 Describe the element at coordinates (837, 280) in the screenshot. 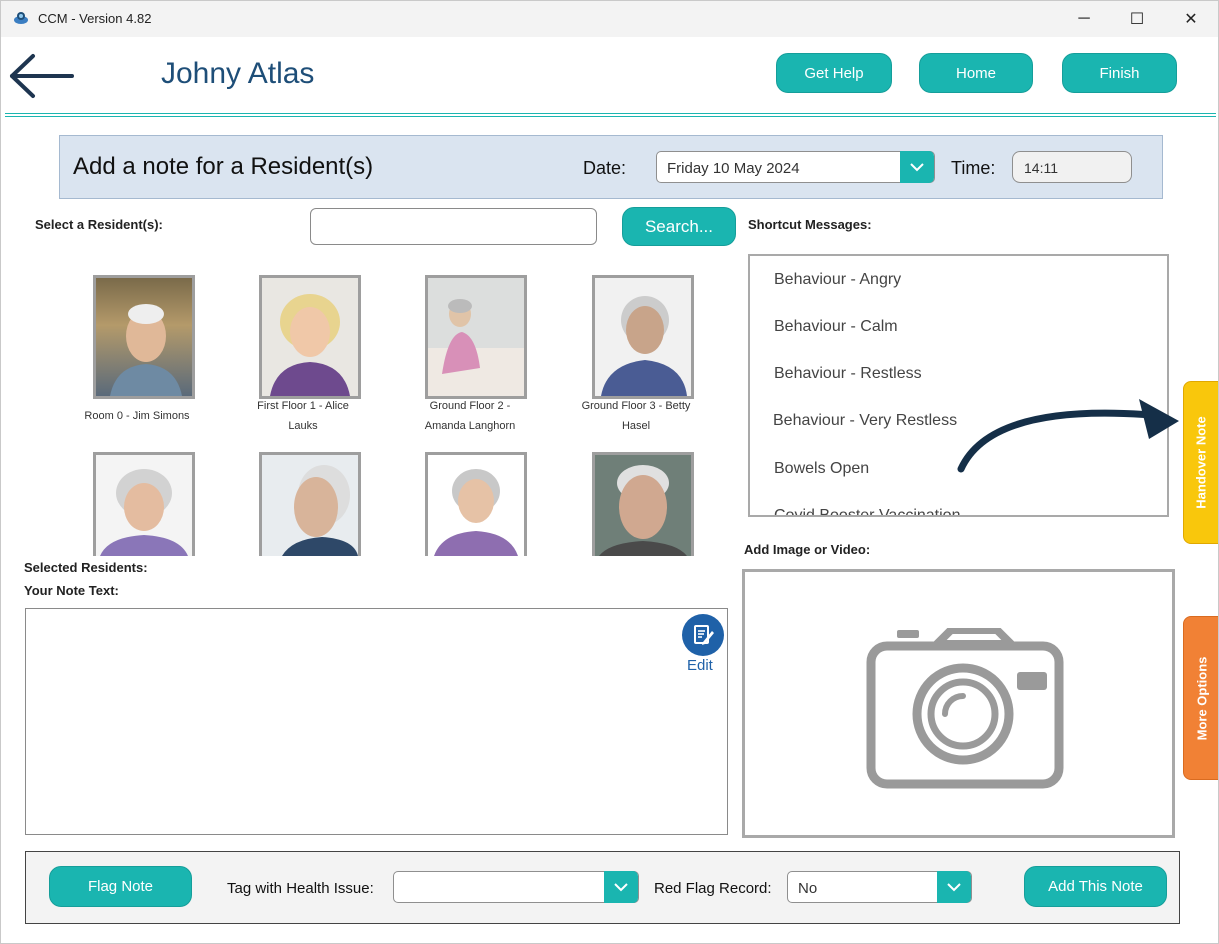

I see `shortcut-item: Behaviour - Angry` at that location.